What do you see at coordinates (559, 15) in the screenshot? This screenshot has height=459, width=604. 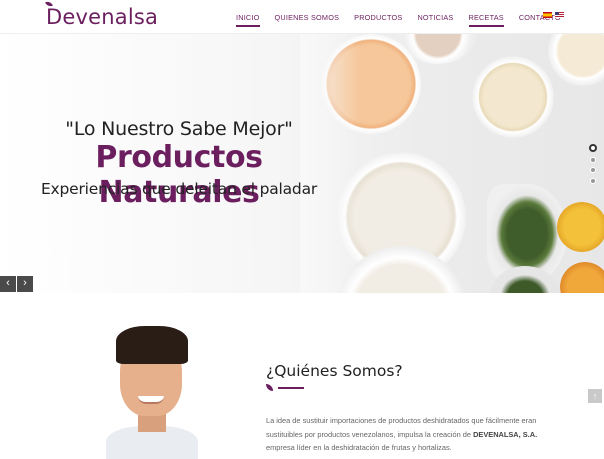 I see `us-flag-icon` at bounding box center [559, 15].